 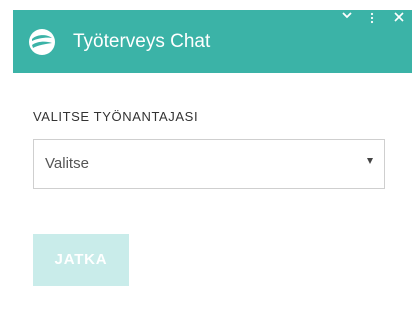 What do you see at coordinates (67, 163) in the screenshot?
I see `employer-select-value: Valitse` at bounding box center [67, 163].